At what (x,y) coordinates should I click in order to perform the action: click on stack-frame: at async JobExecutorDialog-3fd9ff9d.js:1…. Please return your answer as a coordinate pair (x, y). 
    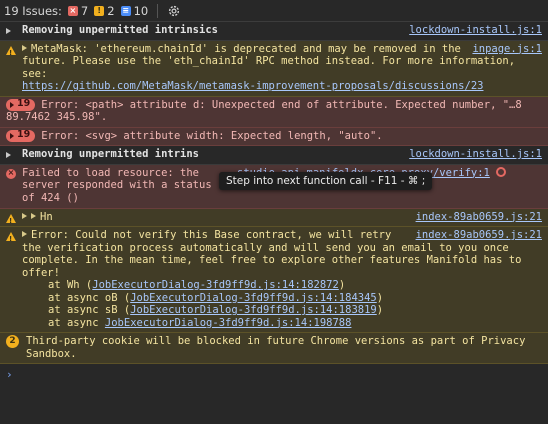
    Looking at the image, I should click on (200, 322).